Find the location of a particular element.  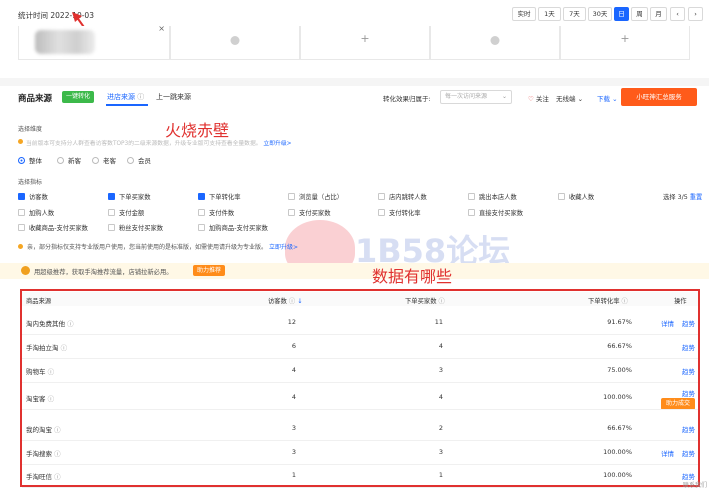

dimension-radio: 老客 is located at coordinates (104, 160).